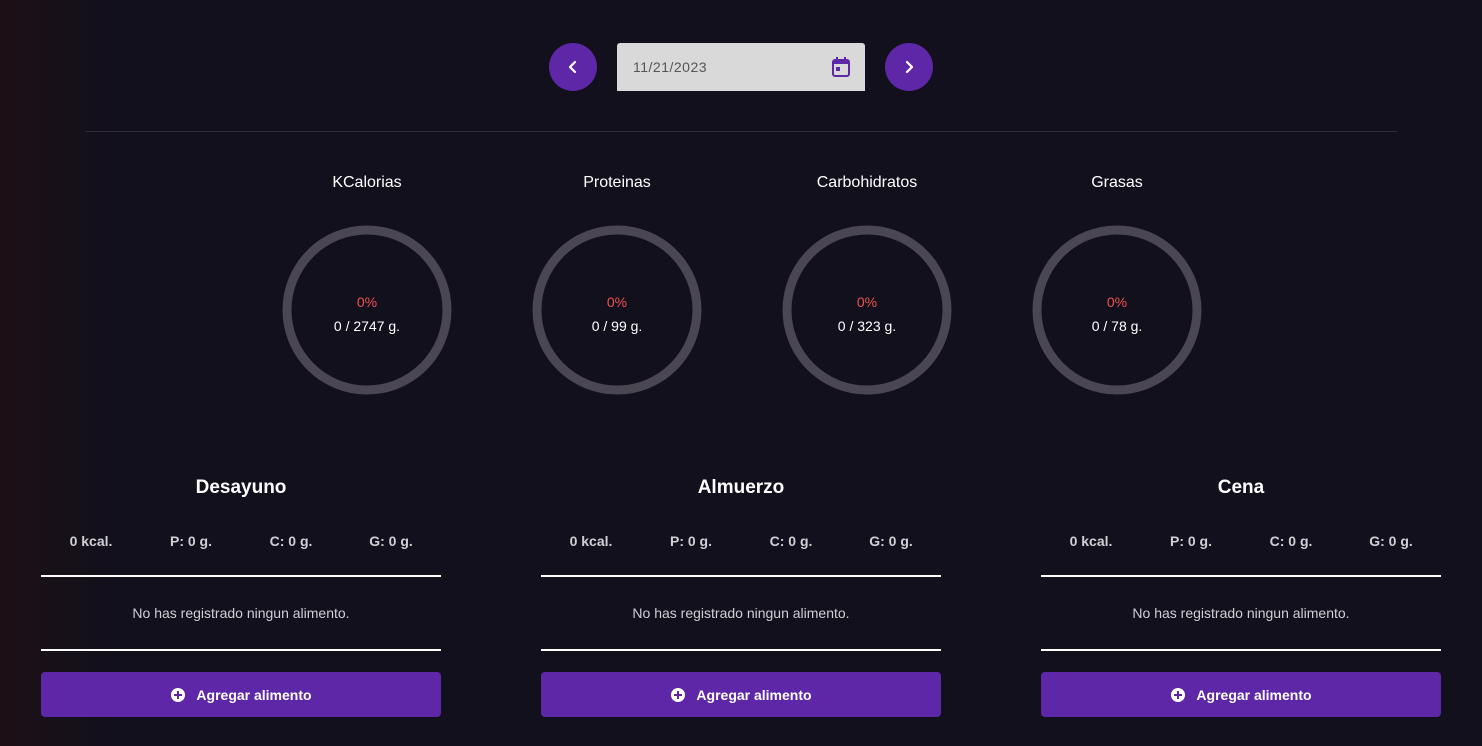  I want to click on meal-title: Almuerzo, so click(741, 487).